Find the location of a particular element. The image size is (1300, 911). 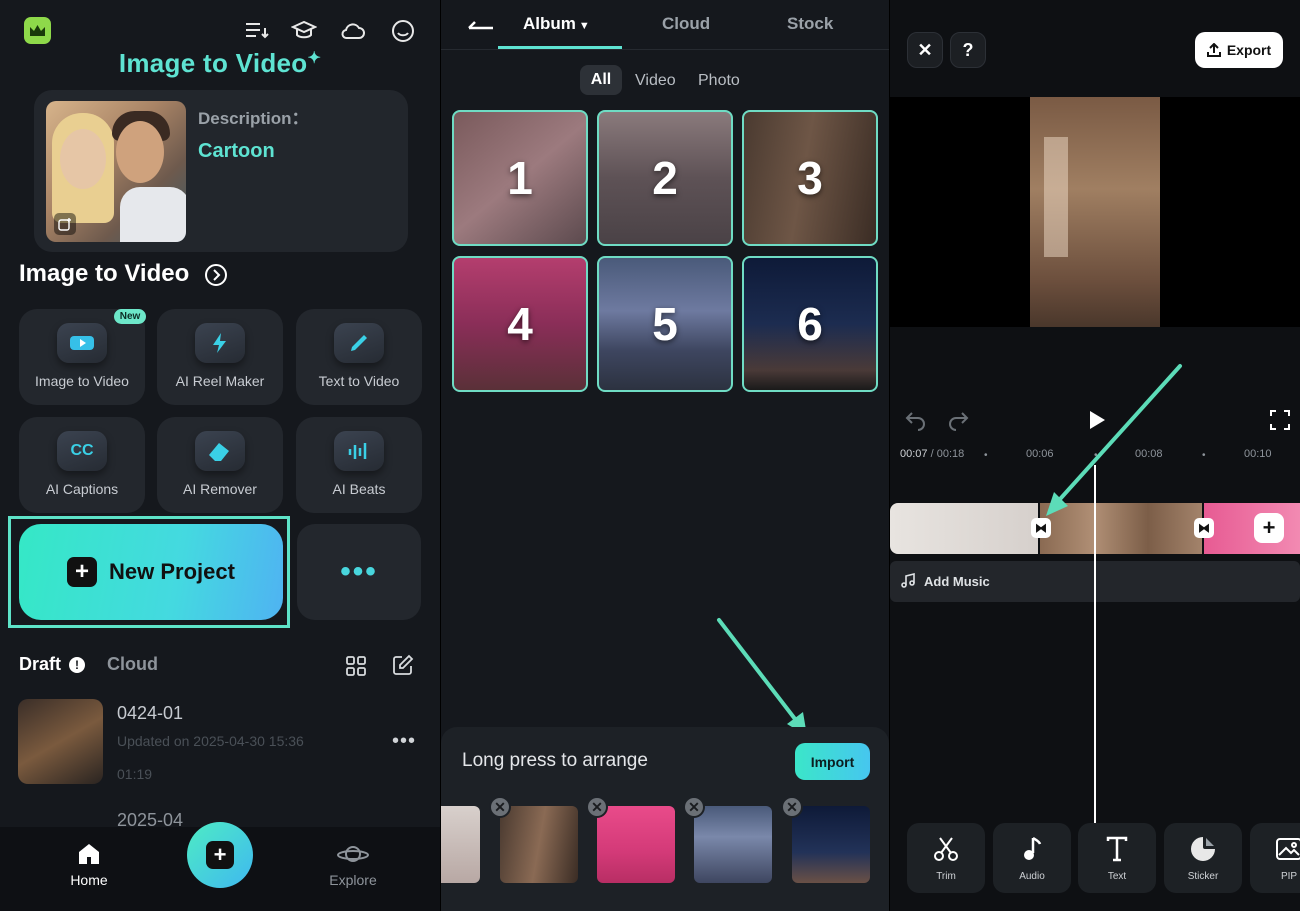

section-title: Image to Video is located at coordinates (123, 274).